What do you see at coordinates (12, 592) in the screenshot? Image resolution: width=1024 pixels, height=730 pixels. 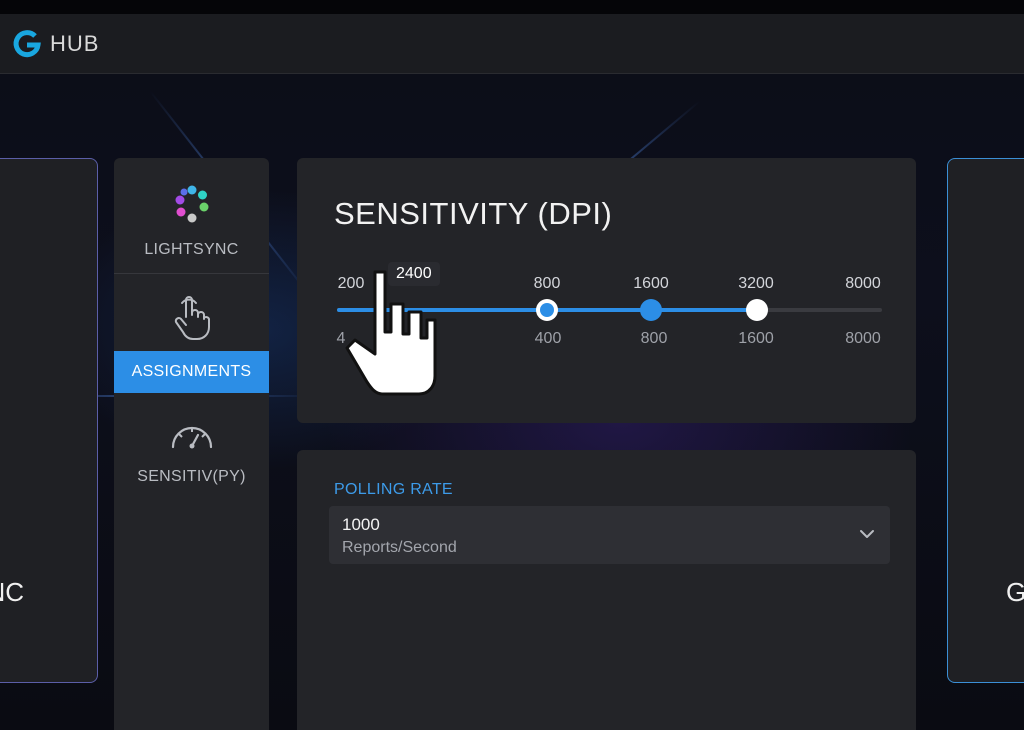 I see `left-card-caption: NC` at bounding box center [12, 592].